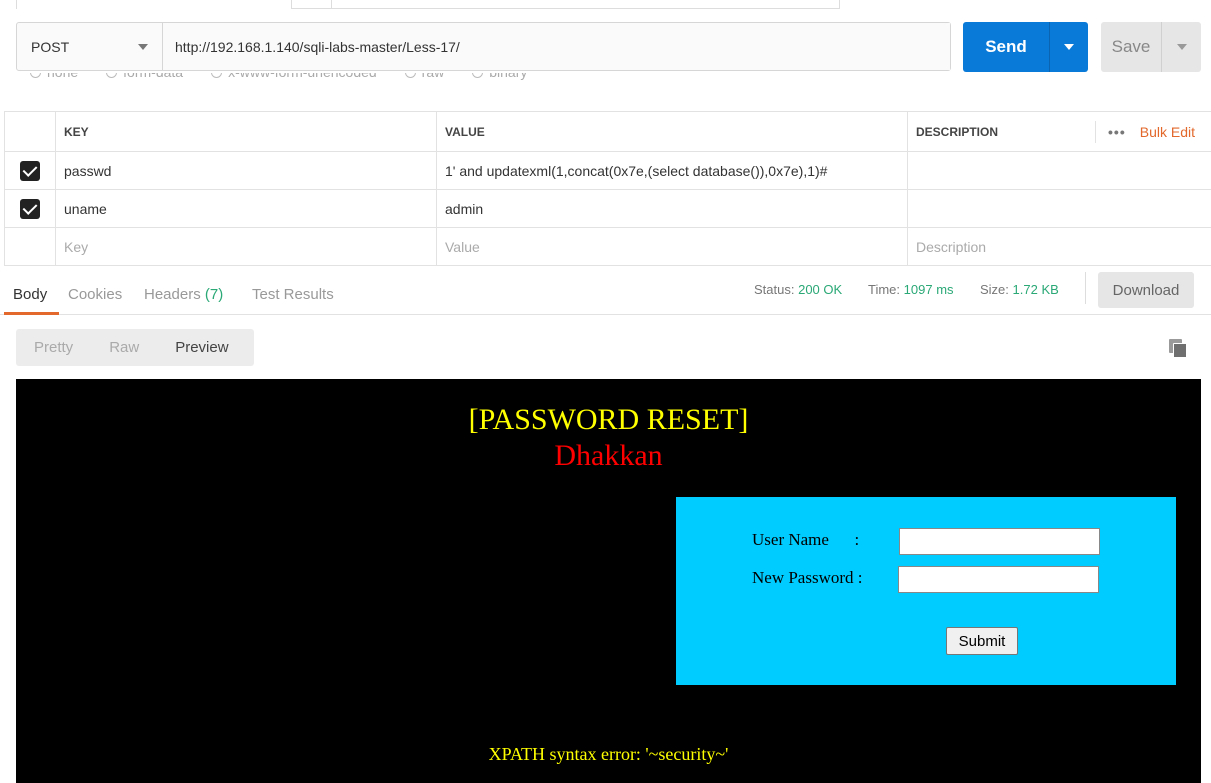  What do you see at coordinates (246, 131) in the screenshot?
I see `header-key: KEY` at bounding box center [246, 131].